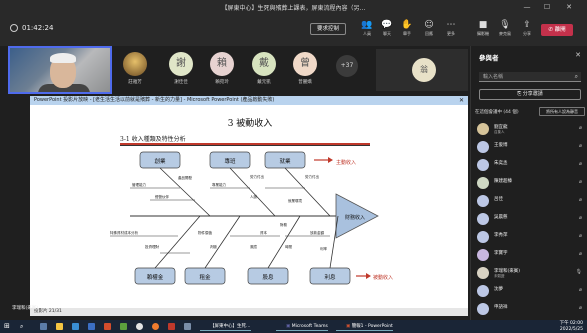 The height and width of the screenshot is (333, 587). I want to click on rib-label: 放款金額, so click(317, 232).